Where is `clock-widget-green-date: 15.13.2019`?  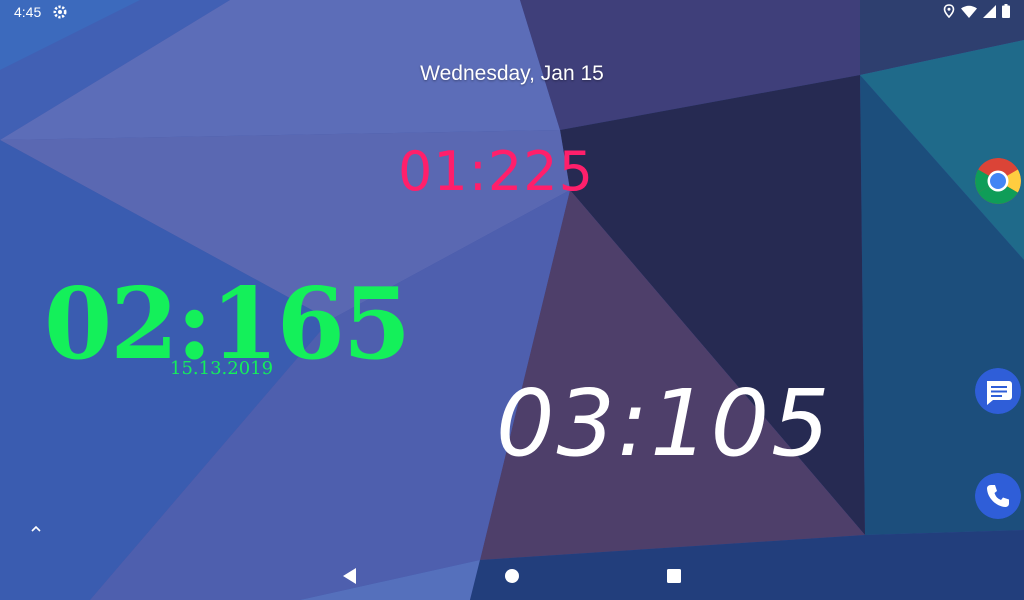 clock-widget-green-date: 15.13.2019 is located at coordinates (222, 368).